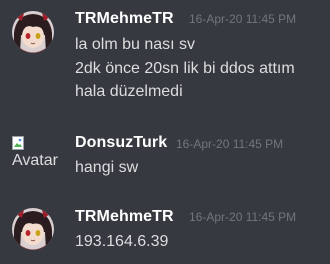  What do you see at coordinates (135, 44) in the screenshot?
I see `message-text: la olm bu nası sv` at bounding box center [135, 44].